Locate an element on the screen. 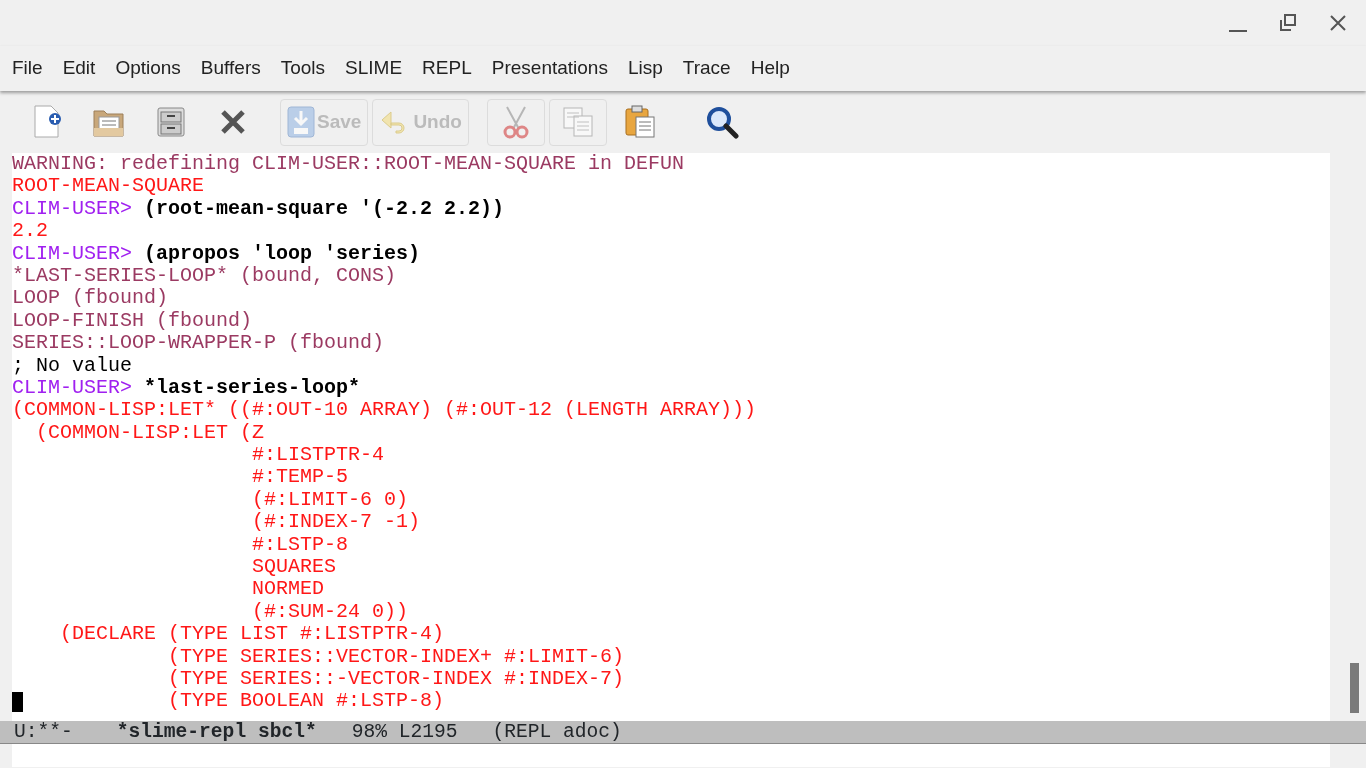  menu-item: SLIME is located at coordinates (374, 68).